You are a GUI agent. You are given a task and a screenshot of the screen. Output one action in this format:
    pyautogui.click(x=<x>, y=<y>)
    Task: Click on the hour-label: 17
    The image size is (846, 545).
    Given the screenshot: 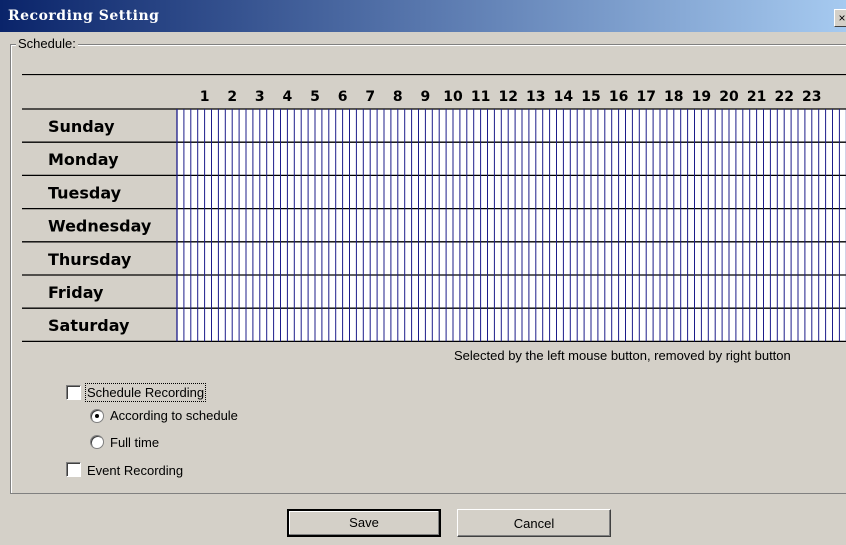 What is the action you would take?
    pyautogui.click(x=645, y=97)
    